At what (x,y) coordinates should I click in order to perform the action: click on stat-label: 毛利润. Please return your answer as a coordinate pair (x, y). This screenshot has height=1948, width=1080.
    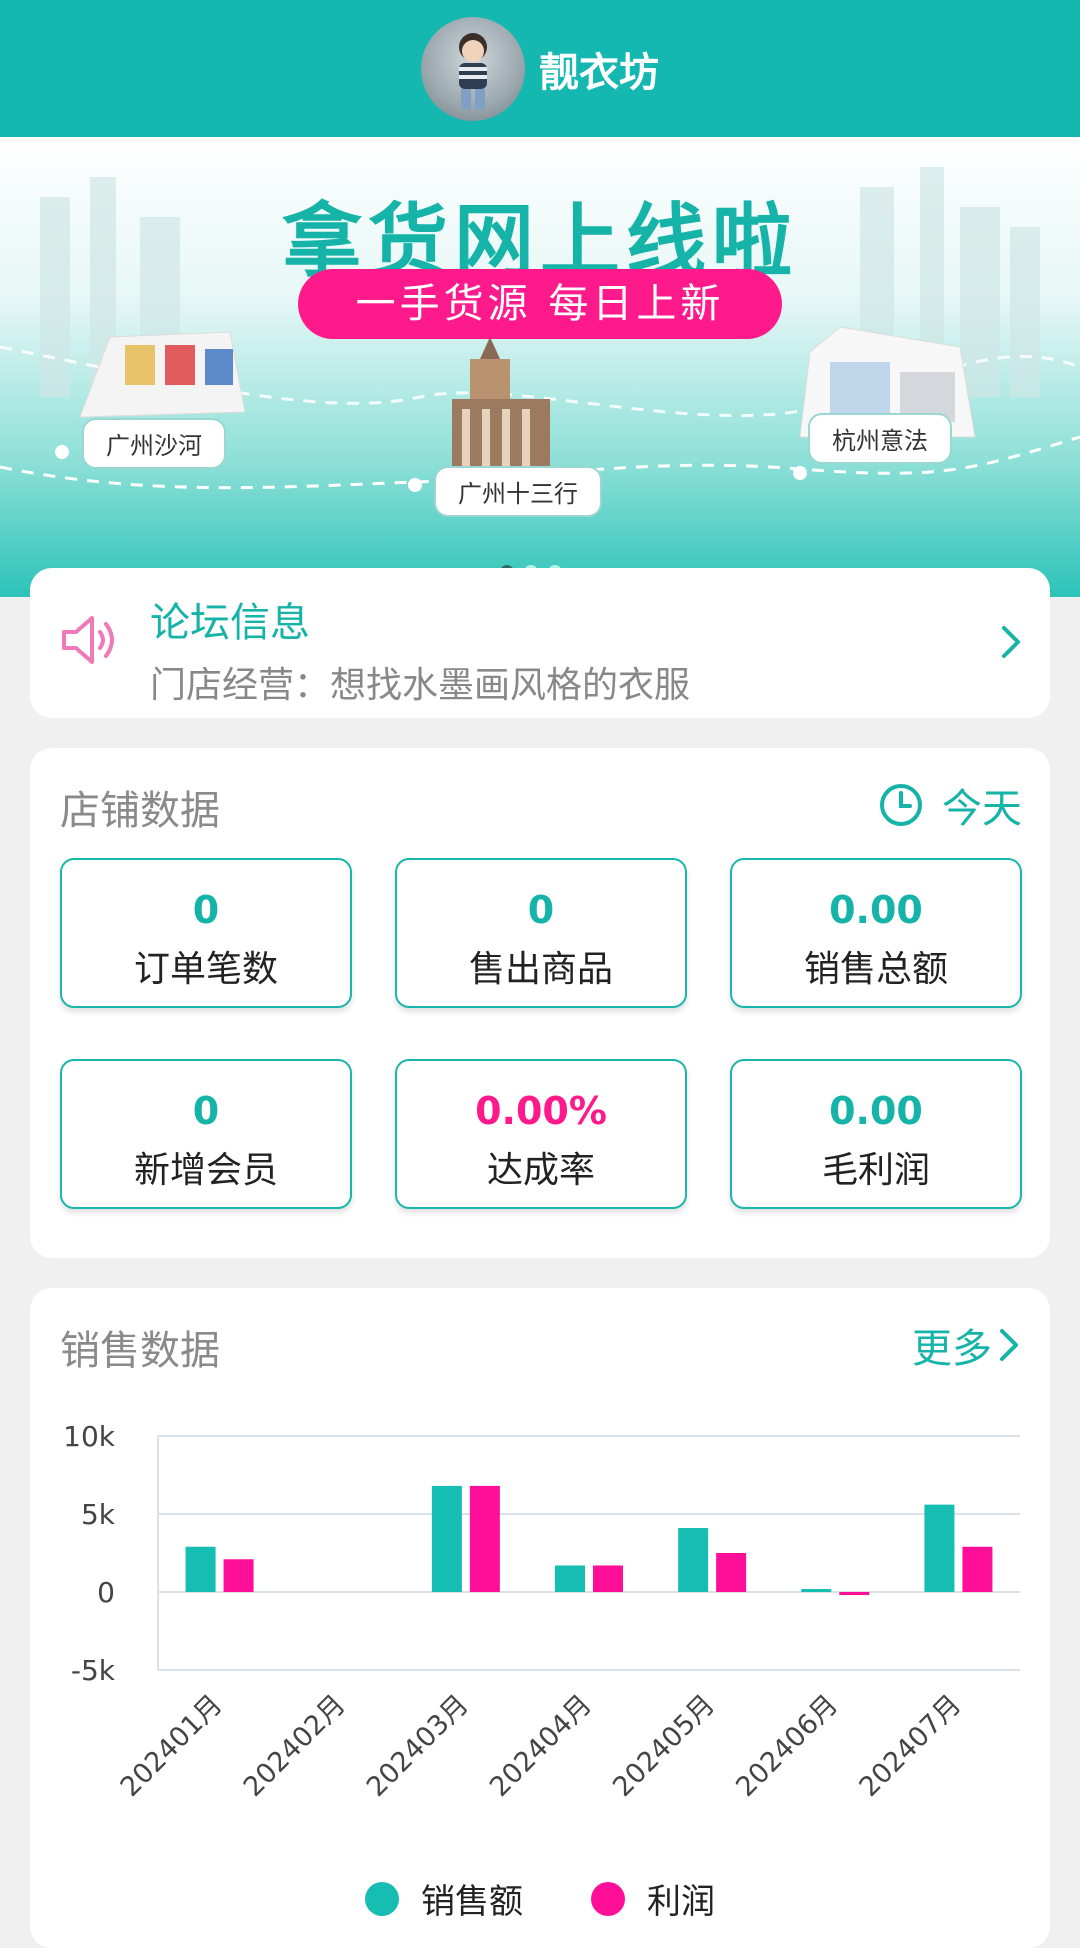
    Looking at the image, I should click on (875, 1170).